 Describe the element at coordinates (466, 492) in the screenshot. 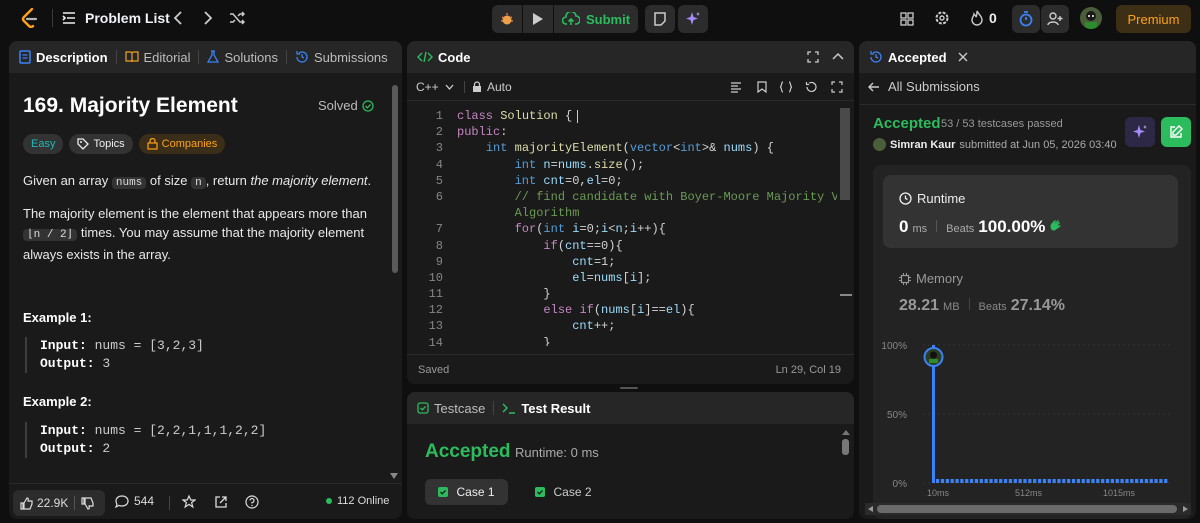

I see `case-1-tab: Case 1` at that location.